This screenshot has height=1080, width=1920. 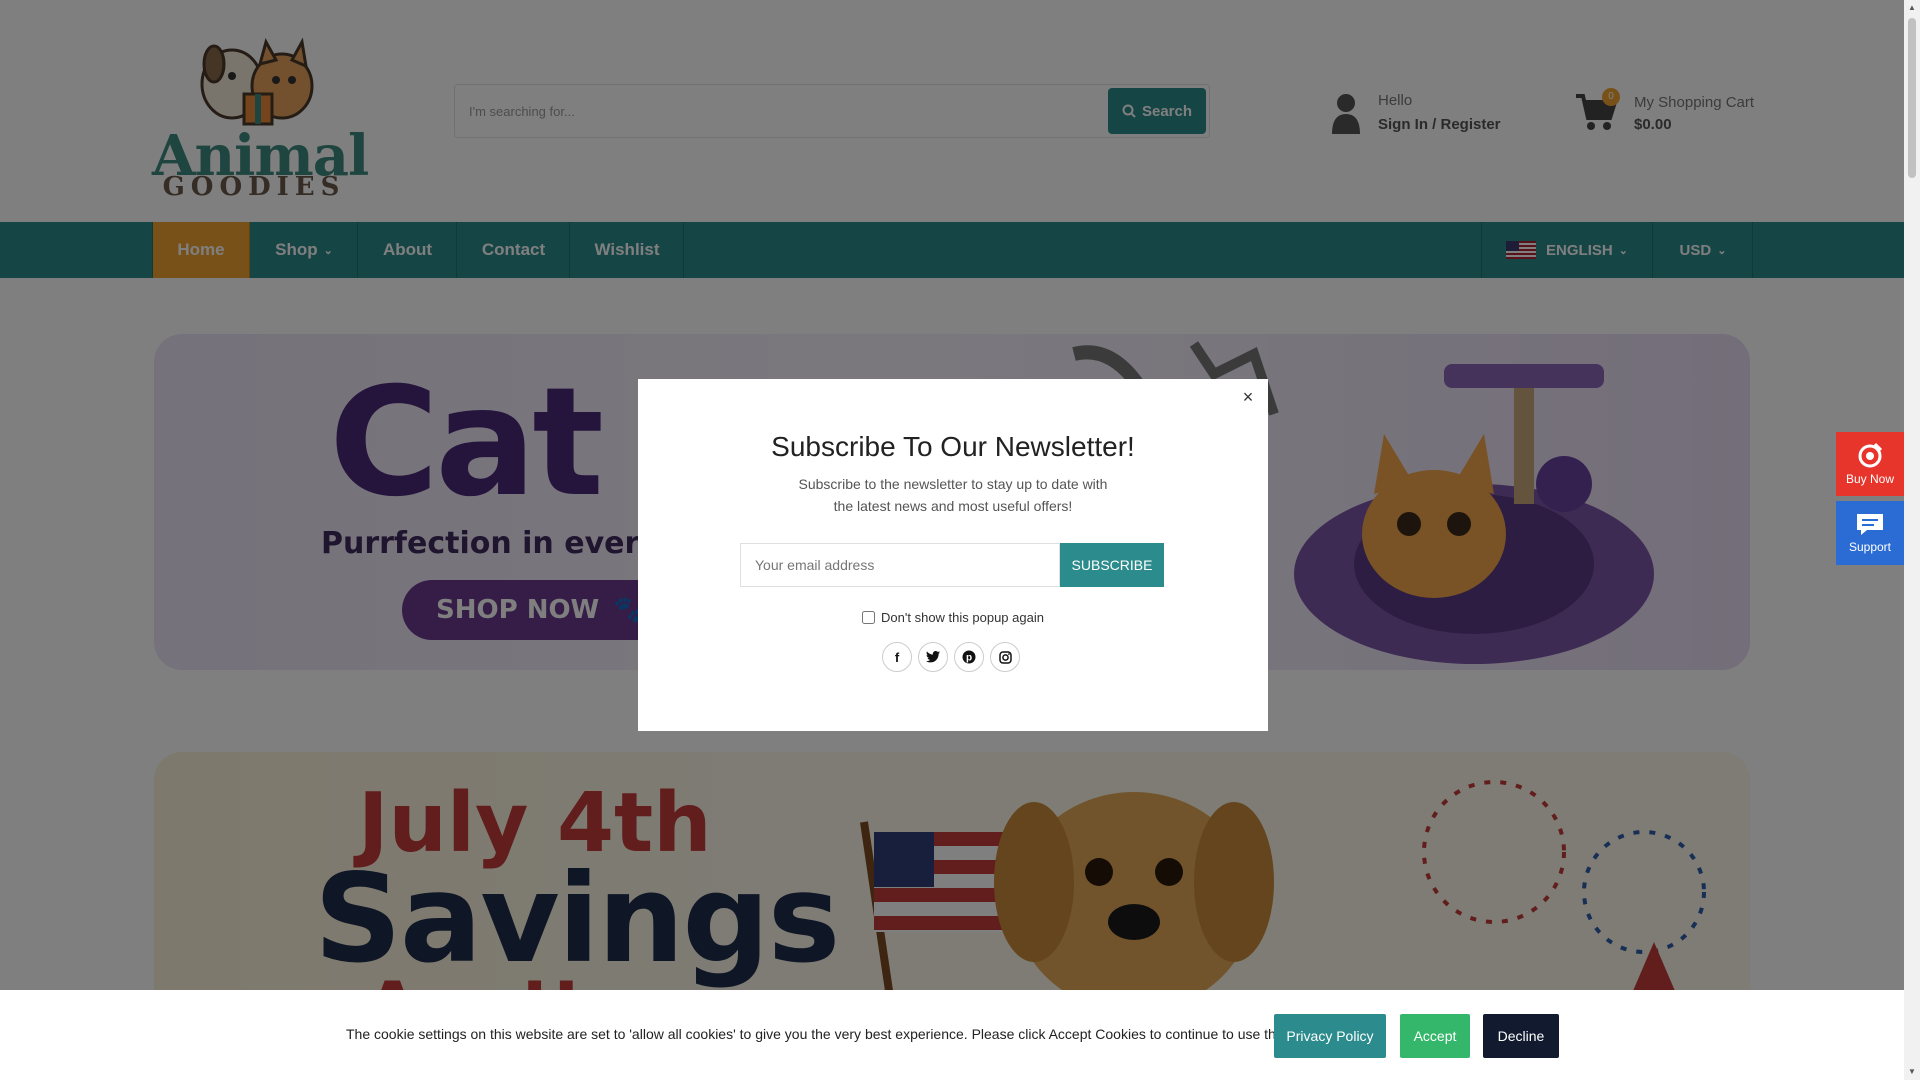 What do you see at coordinates (953, 446) in the screenshot?
I see `popup-title: Subscribe To Our Newsletter!` at bounding box center [953, 446].